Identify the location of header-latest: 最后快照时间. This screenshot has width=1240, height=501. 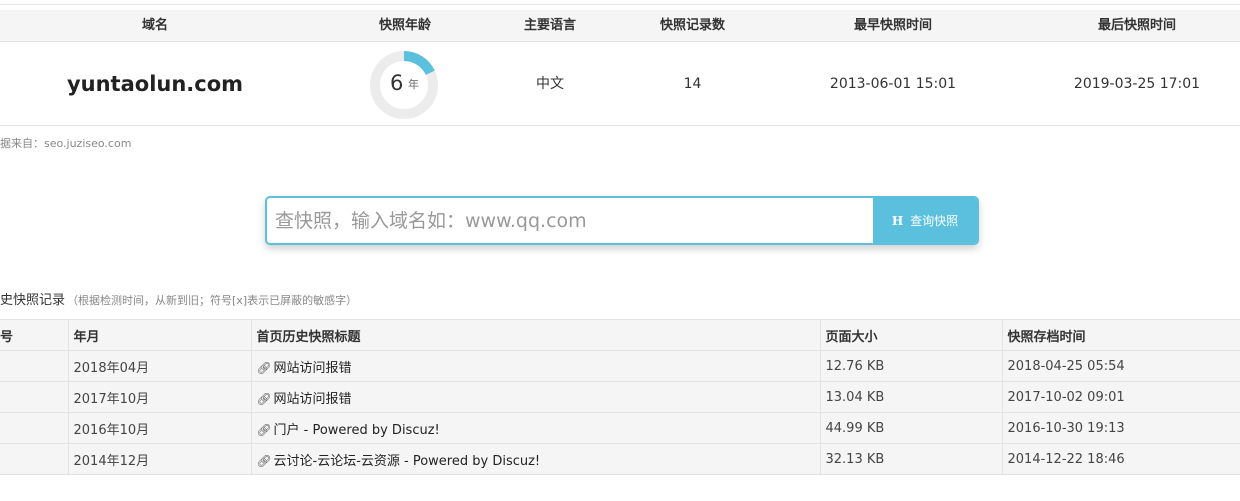
(1136, 25).